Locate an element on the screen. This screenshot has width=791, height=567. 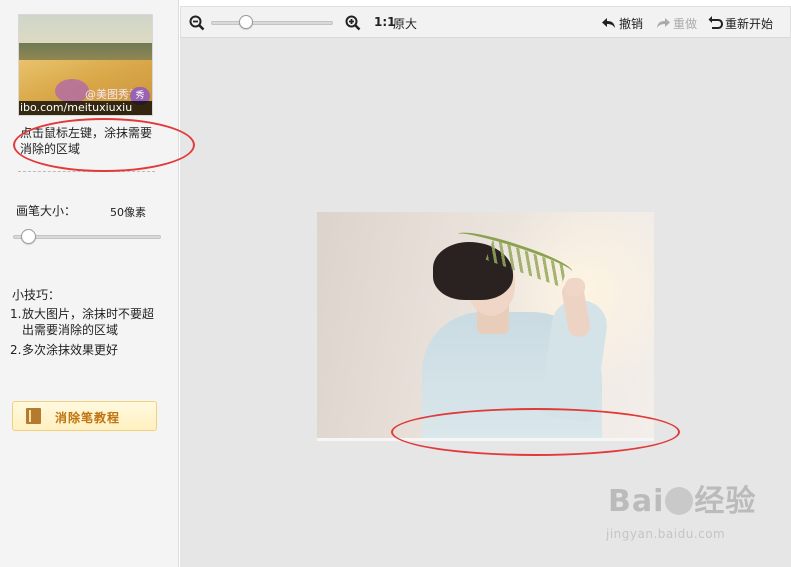
zoom-out-icon is located at coordinates (197, 23).